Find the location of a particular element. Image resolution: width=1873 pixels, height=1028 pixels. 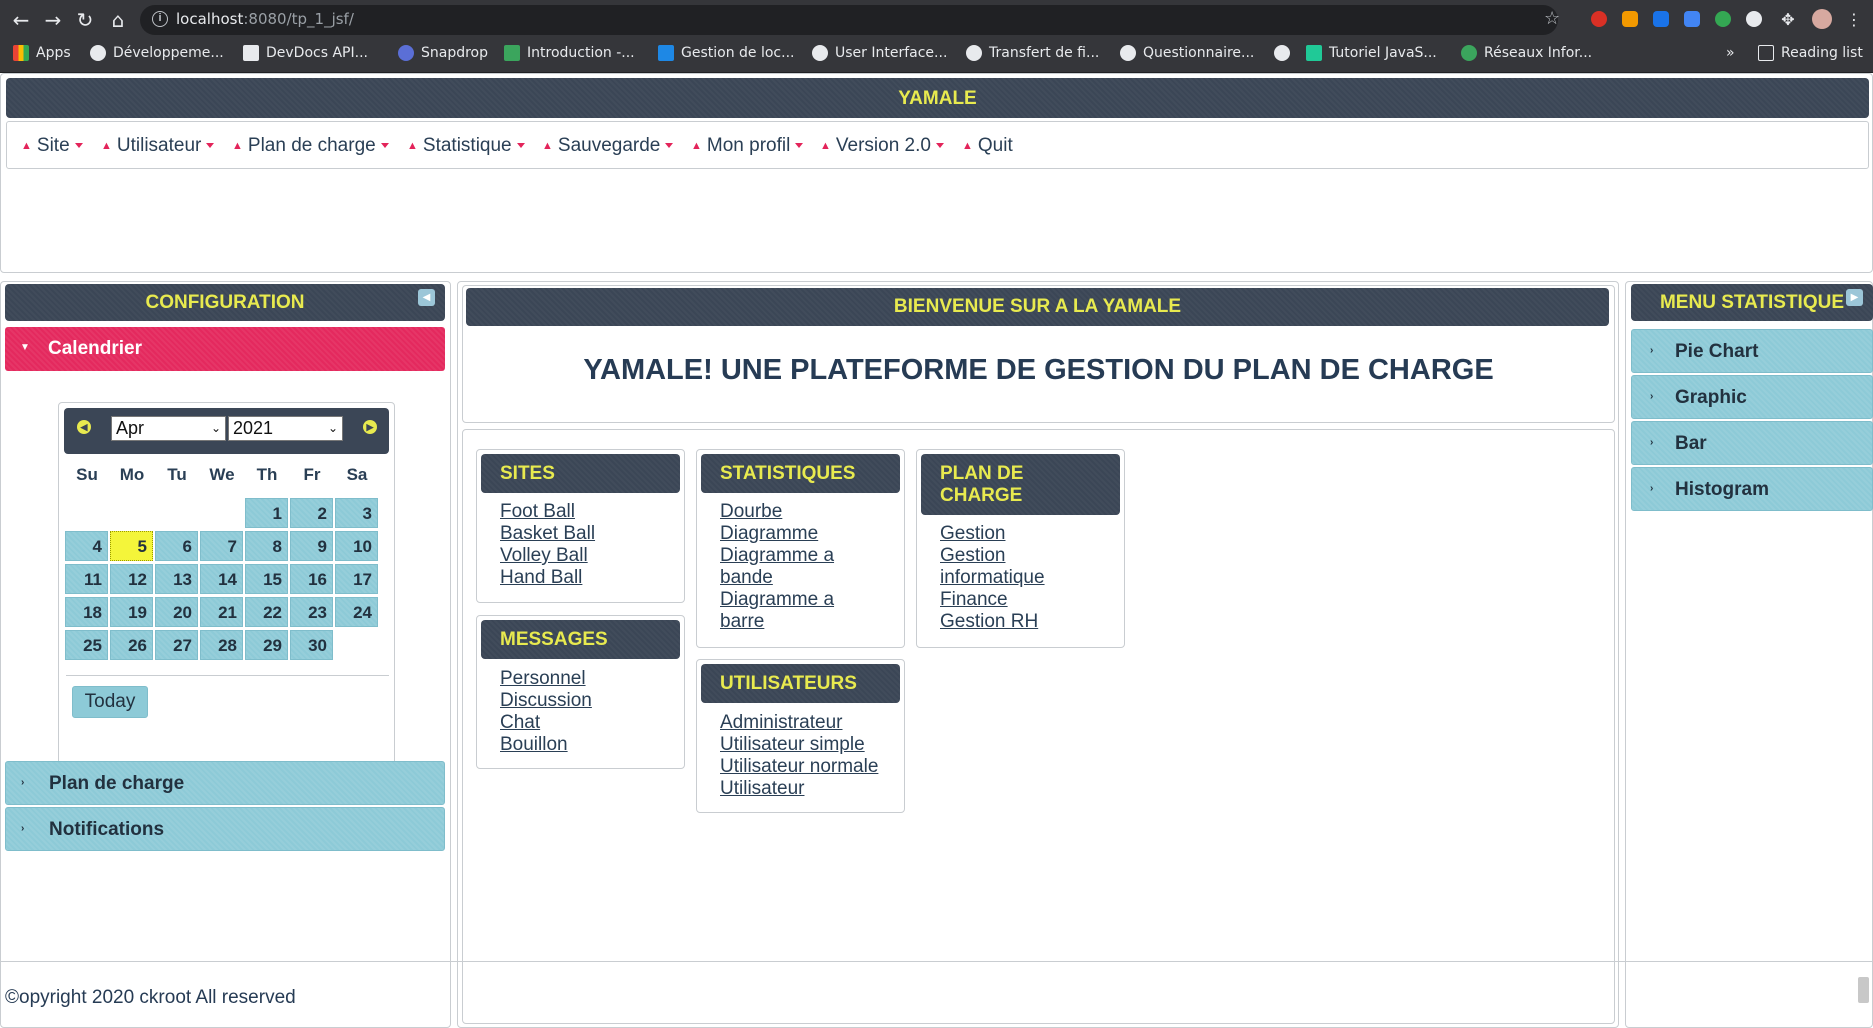

menu-sauvegarde: ▲ Sauvegarde is located at coordinates (608, 146).